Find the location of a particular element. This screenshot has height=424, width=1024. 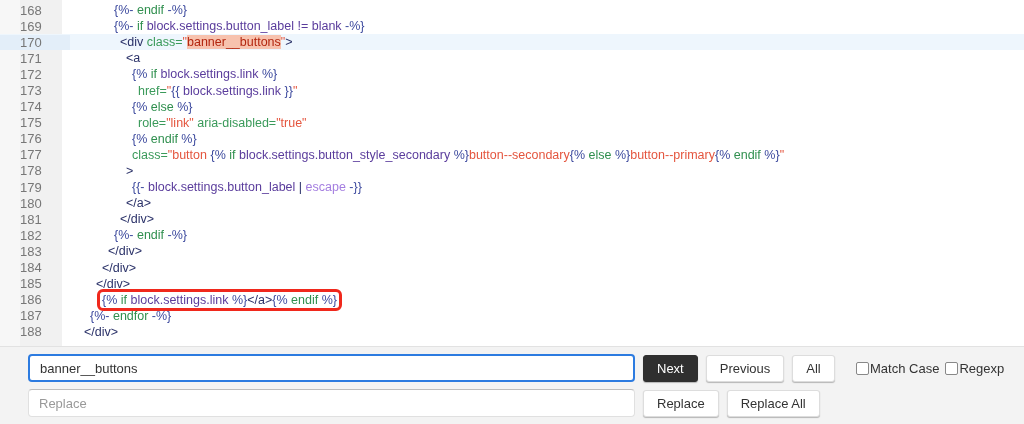

code-text: {% else %} is located at coordinates (162, 106).